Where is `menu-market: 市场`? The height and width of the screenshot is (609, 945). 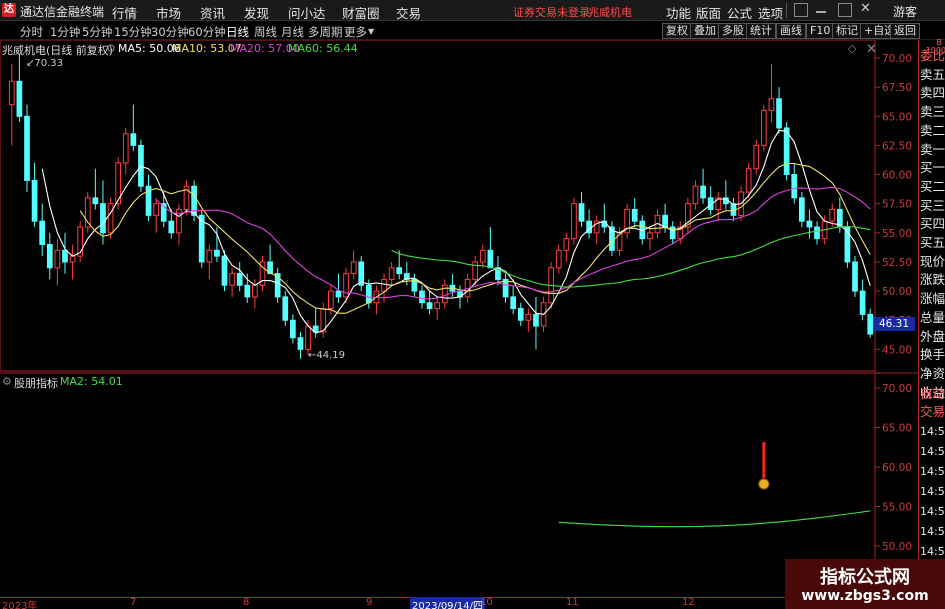
menu-market: 市场 is located at coordinates (168, 12).